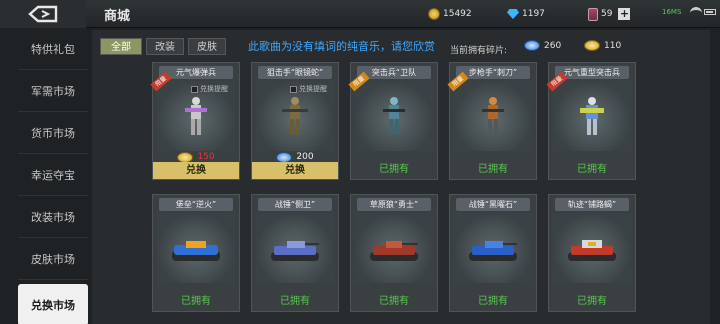 The image size is (720, 324). I want to click on top-bar: 商城 15492 1197 59 + 16MS, so click(360, 14).